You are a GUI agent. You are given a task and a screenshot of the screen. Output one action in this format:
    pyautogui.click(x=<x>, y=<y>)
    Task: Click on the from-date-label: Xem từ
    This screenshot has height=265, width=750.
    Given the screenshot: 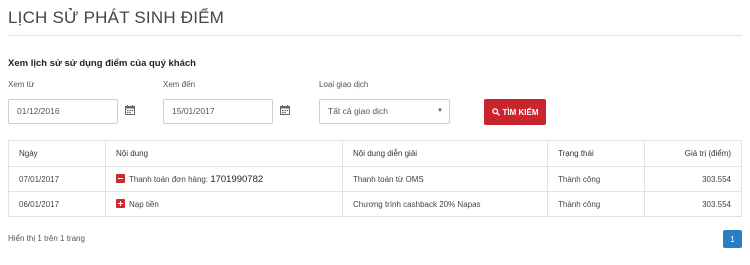 What is the action you would take?
    pyautogui.click(x=21, y=84)
    